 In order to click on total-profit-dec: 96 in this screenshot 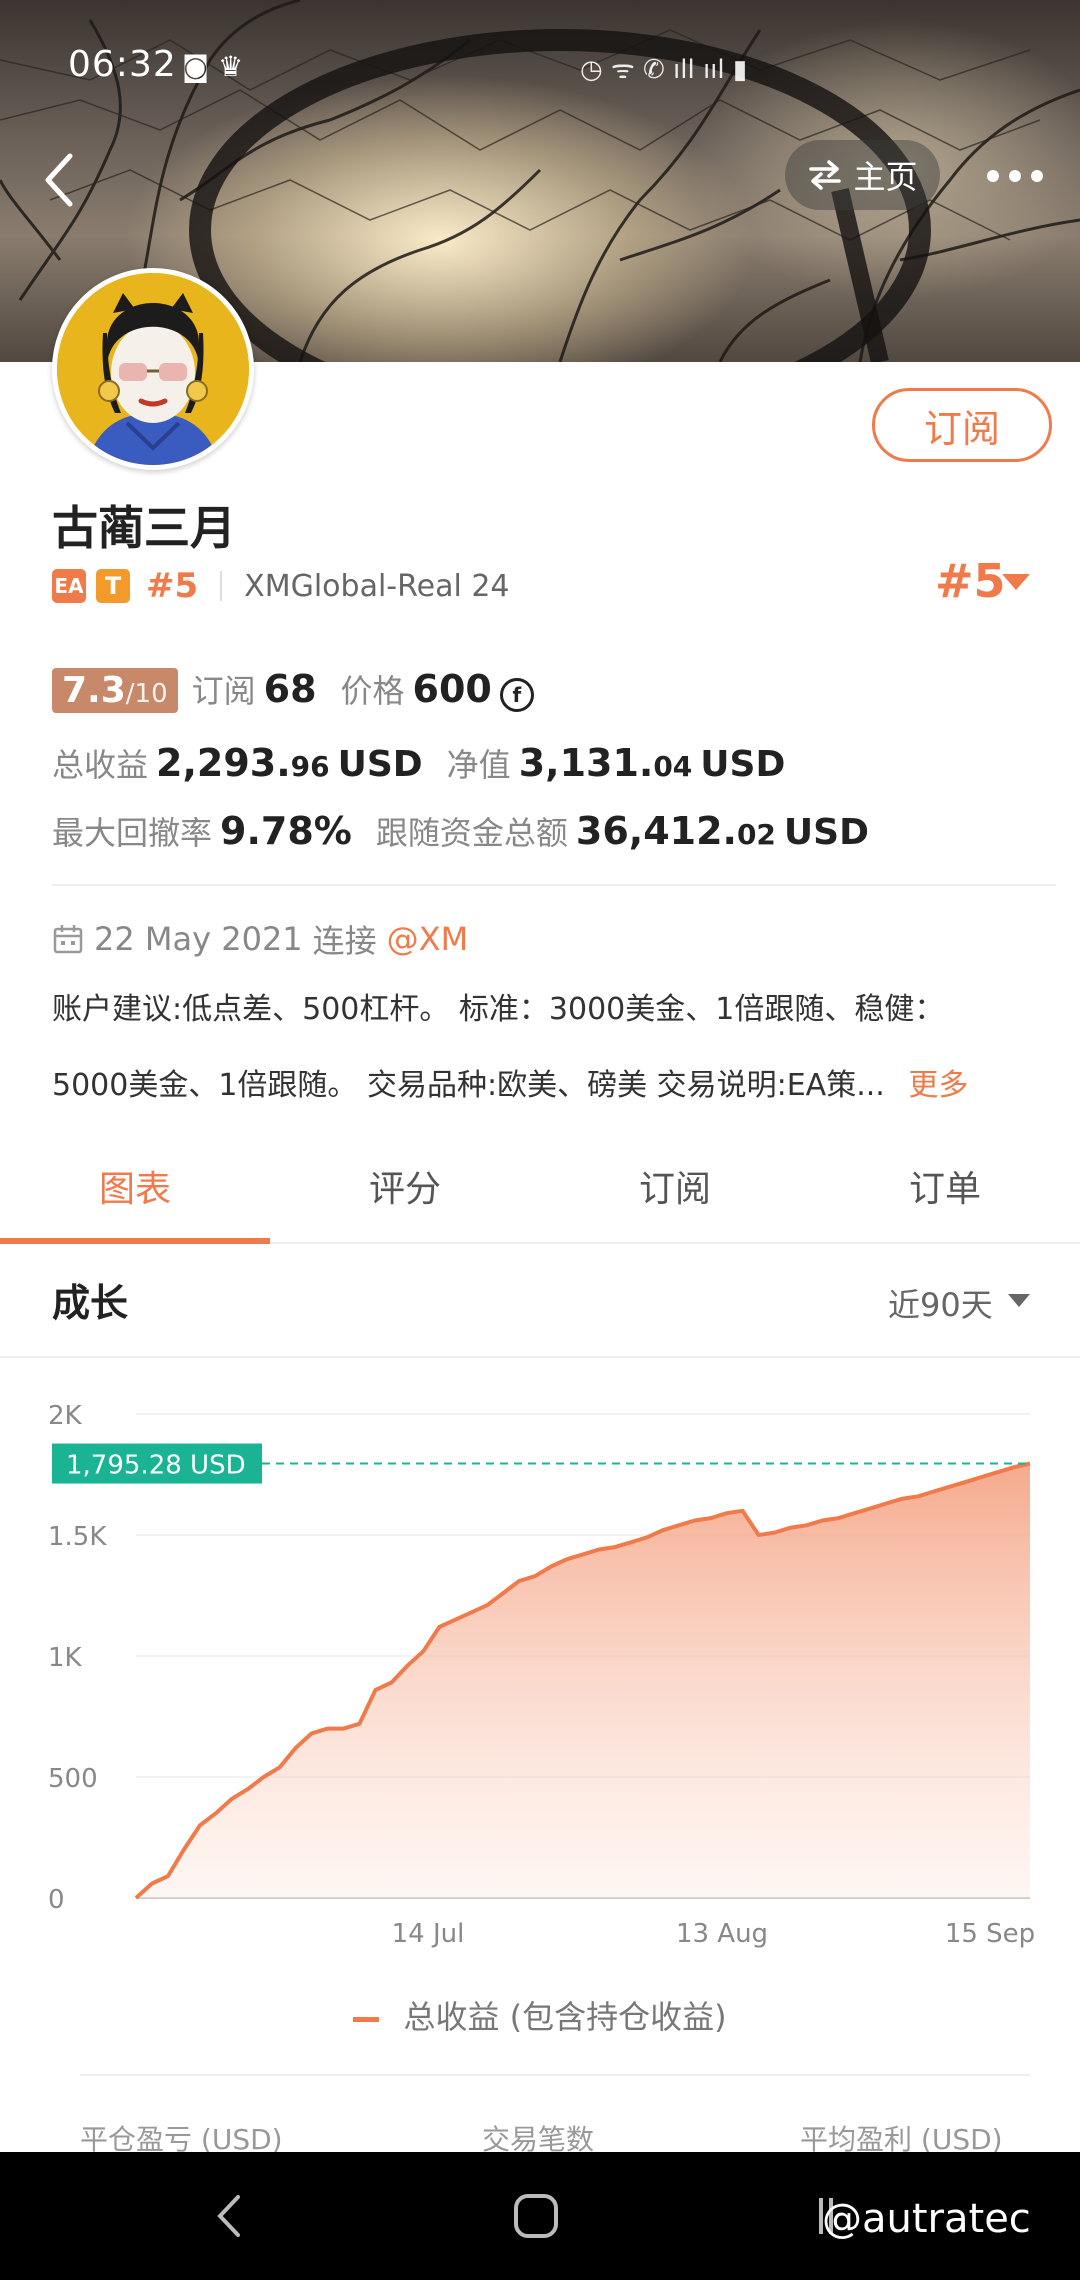, I will do `click(310, 766)`.